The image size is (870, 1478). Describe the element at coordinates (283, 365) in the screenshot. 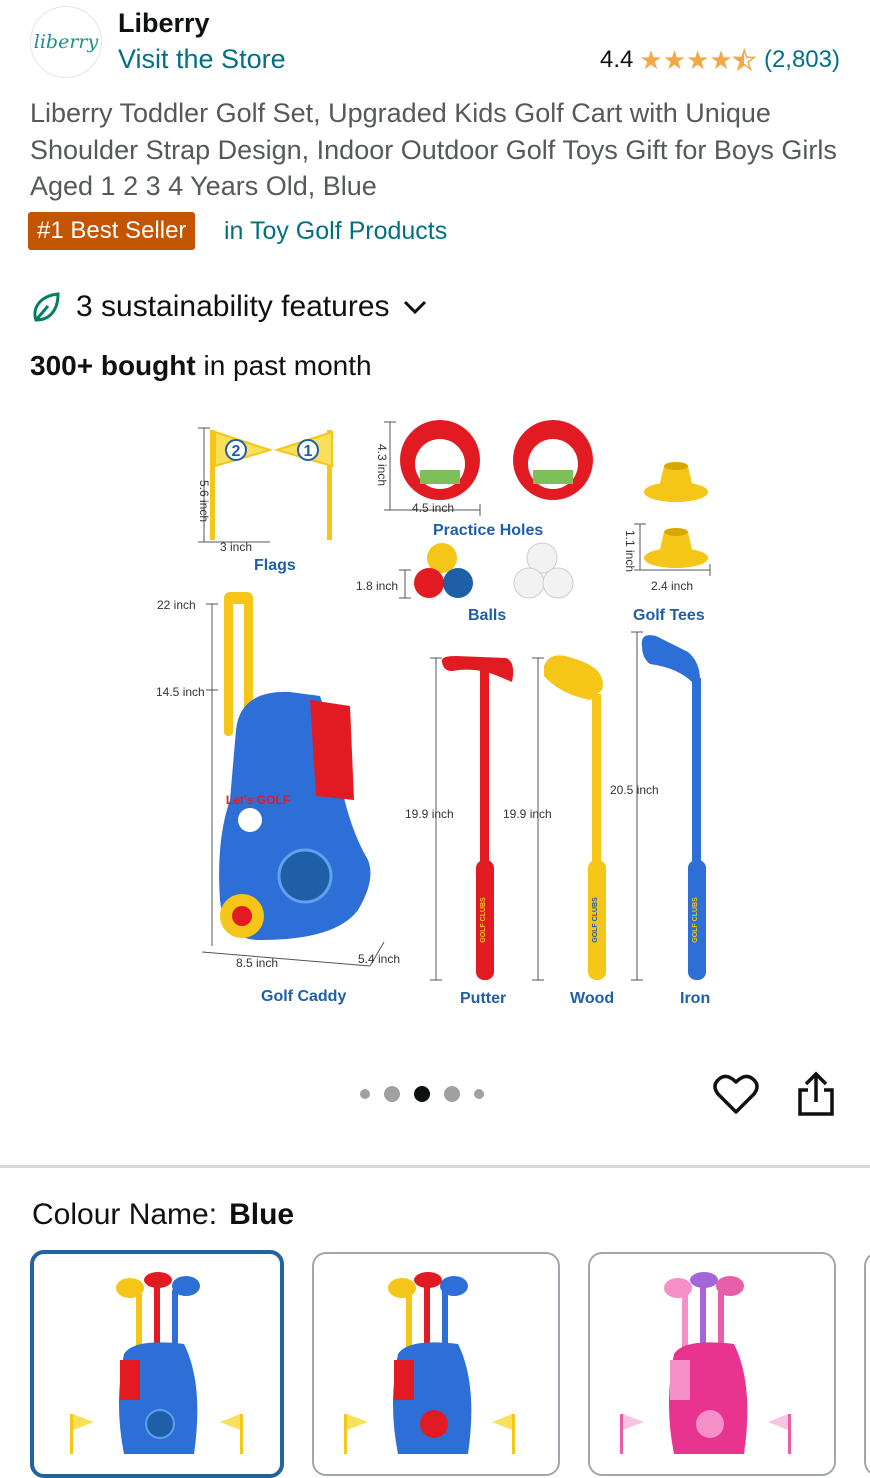

I see `bought-suffix: in past month` at that location.